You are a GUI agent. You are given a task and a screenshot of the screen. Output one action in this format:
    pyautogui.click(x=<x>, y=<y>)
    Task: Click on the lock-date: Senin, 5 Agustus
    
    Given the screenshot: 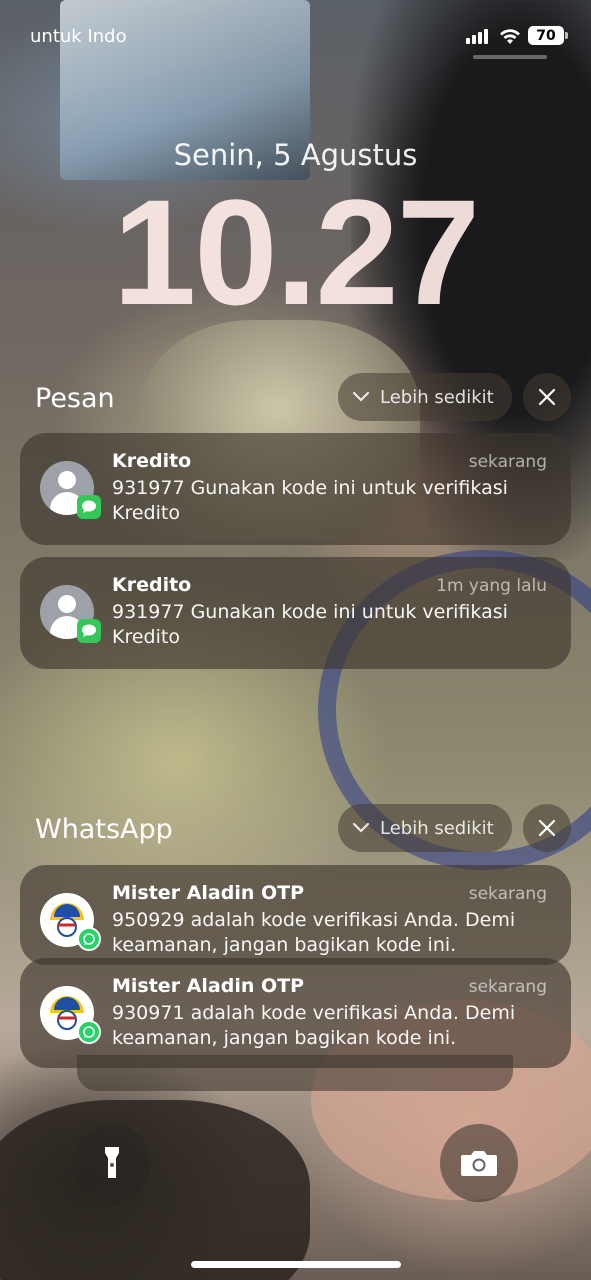 What is the action you would take?
    pyautogui.click(x=295, y=155)
    